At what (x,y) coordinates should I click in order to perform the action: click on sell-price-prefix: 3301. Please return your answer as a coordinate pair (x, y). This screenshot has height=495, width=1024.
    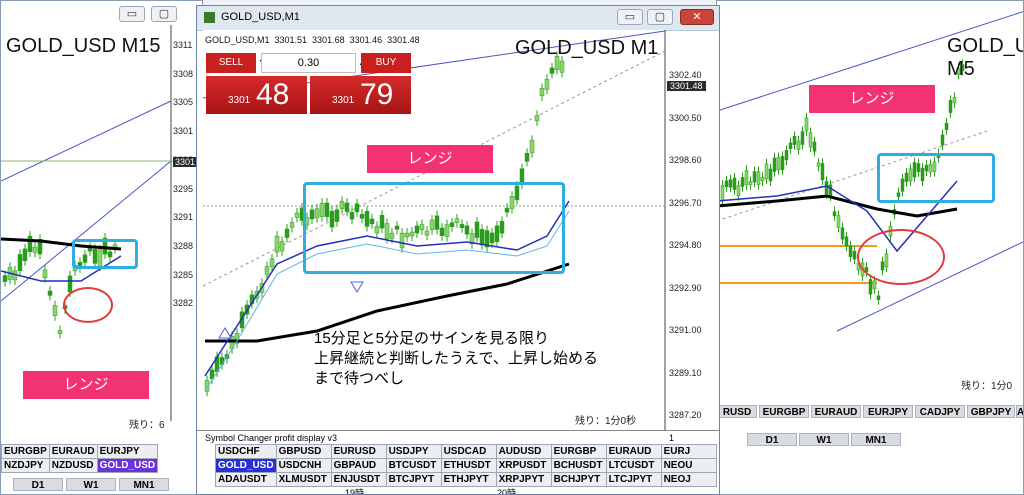
    Looking at the image, I should click on (239, 100).